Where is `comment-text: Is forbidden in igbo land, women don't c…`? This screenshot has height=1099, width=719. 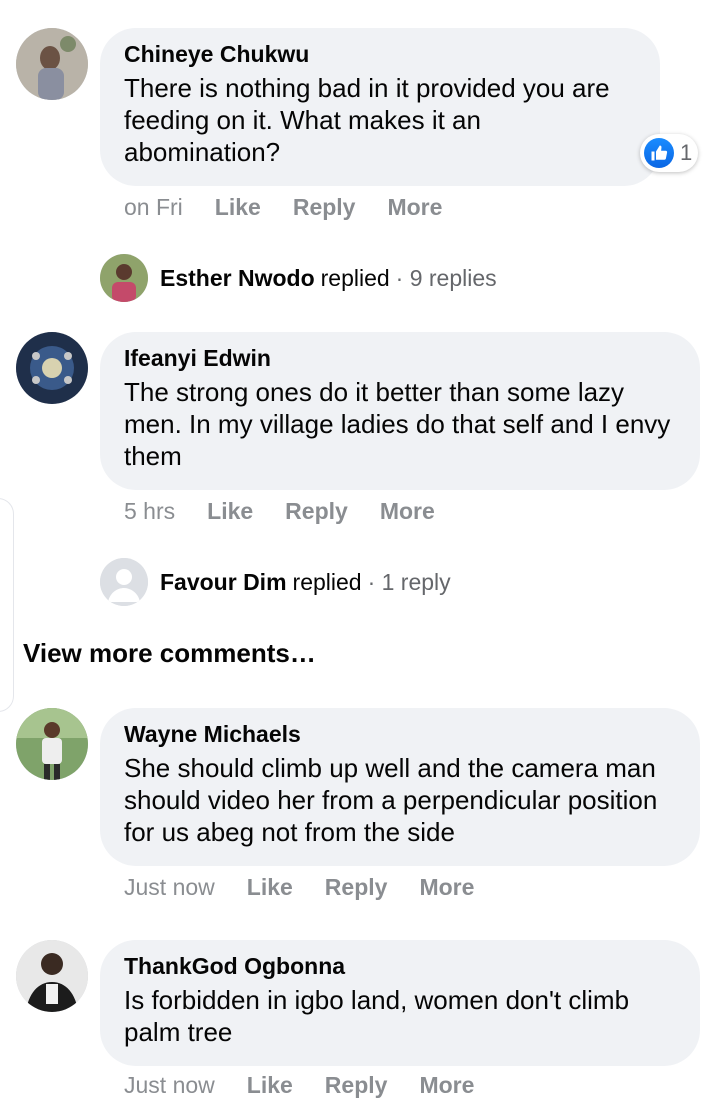 comment-text: Is forbidden in igbo land, women don't c… is located at coordinates (377, 1016).